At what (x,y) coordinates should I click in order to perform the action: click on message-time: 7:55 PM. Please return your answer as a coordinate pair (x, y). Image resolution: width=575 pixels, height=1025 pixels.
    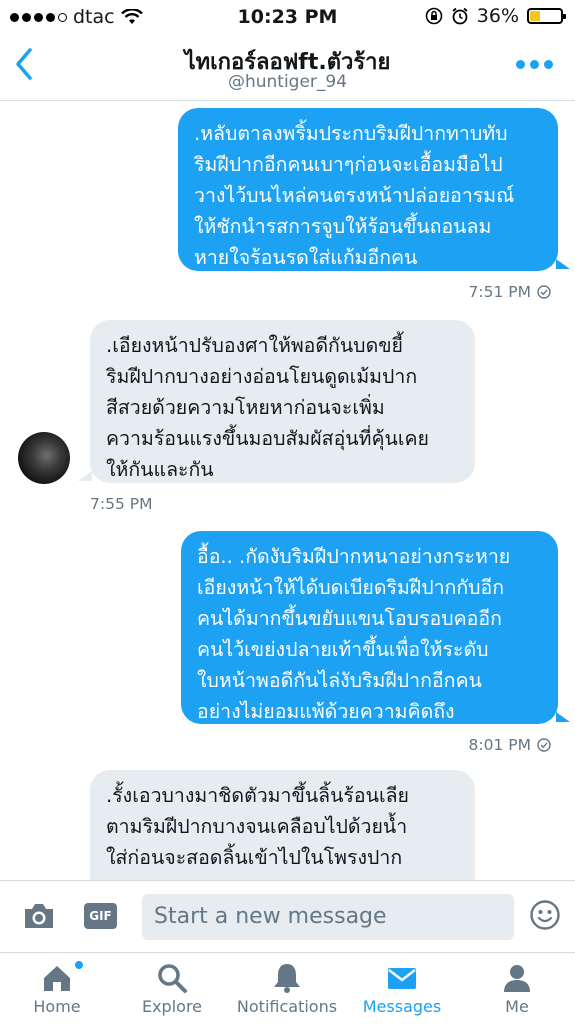
    Looking at the image, I should click on (121, 504).